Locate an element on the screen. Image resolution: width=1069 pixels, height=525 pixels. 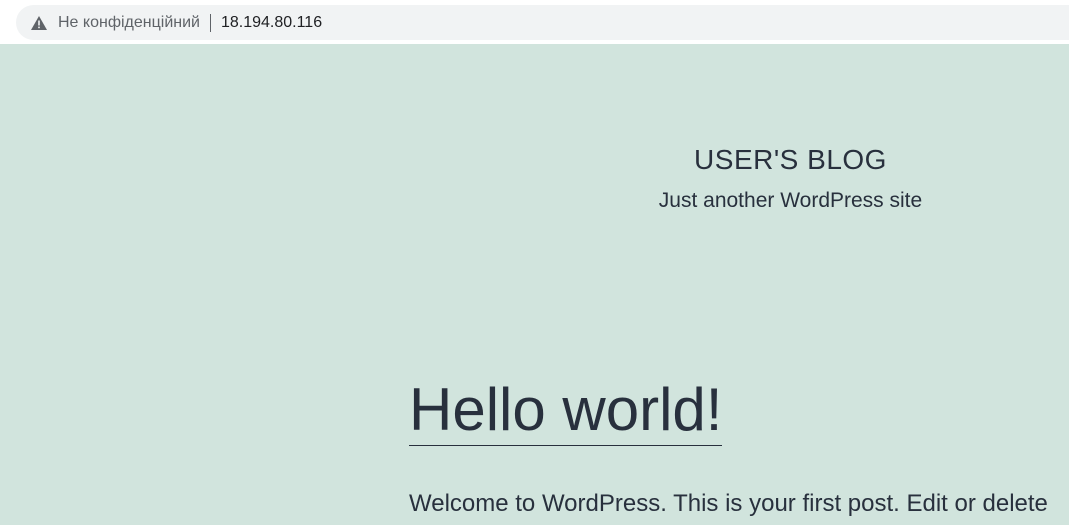
address-separator is located at coordinates (210, 22).